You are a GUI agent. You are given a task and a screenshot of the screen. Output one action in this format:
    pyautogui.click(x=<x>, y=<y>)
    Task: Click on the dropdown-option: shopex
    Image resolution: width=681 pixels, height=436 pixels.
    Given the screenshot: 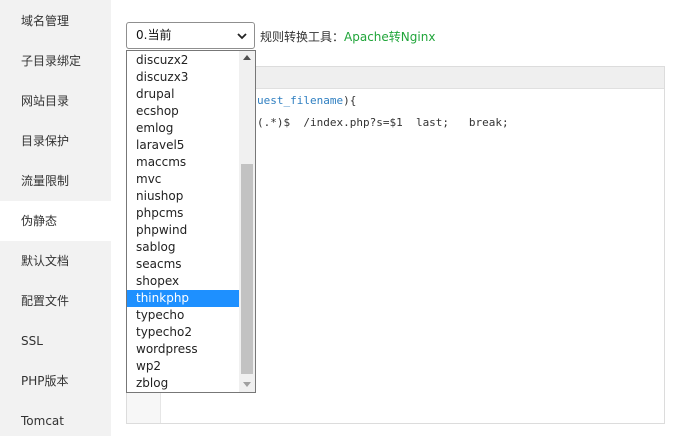 What is the action you would take?
    pyautogui.click(x=183, y=281)
    